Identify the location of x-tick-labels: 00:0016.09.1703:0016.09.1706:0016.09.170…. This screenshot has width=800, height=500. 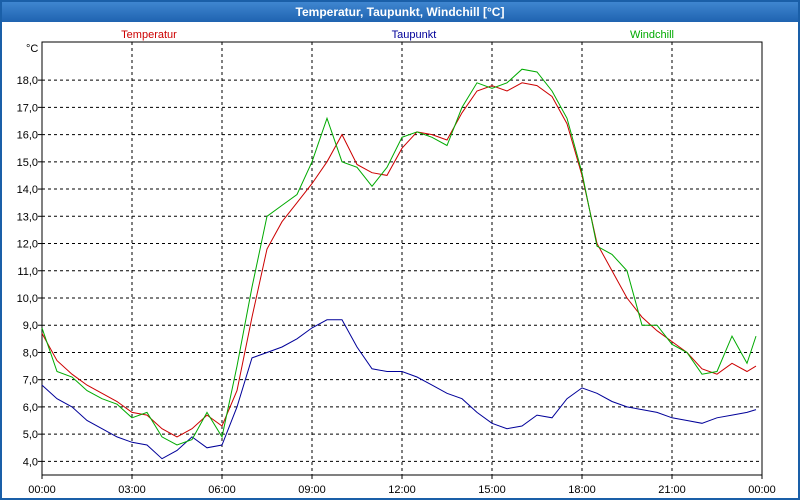
(402, 490).